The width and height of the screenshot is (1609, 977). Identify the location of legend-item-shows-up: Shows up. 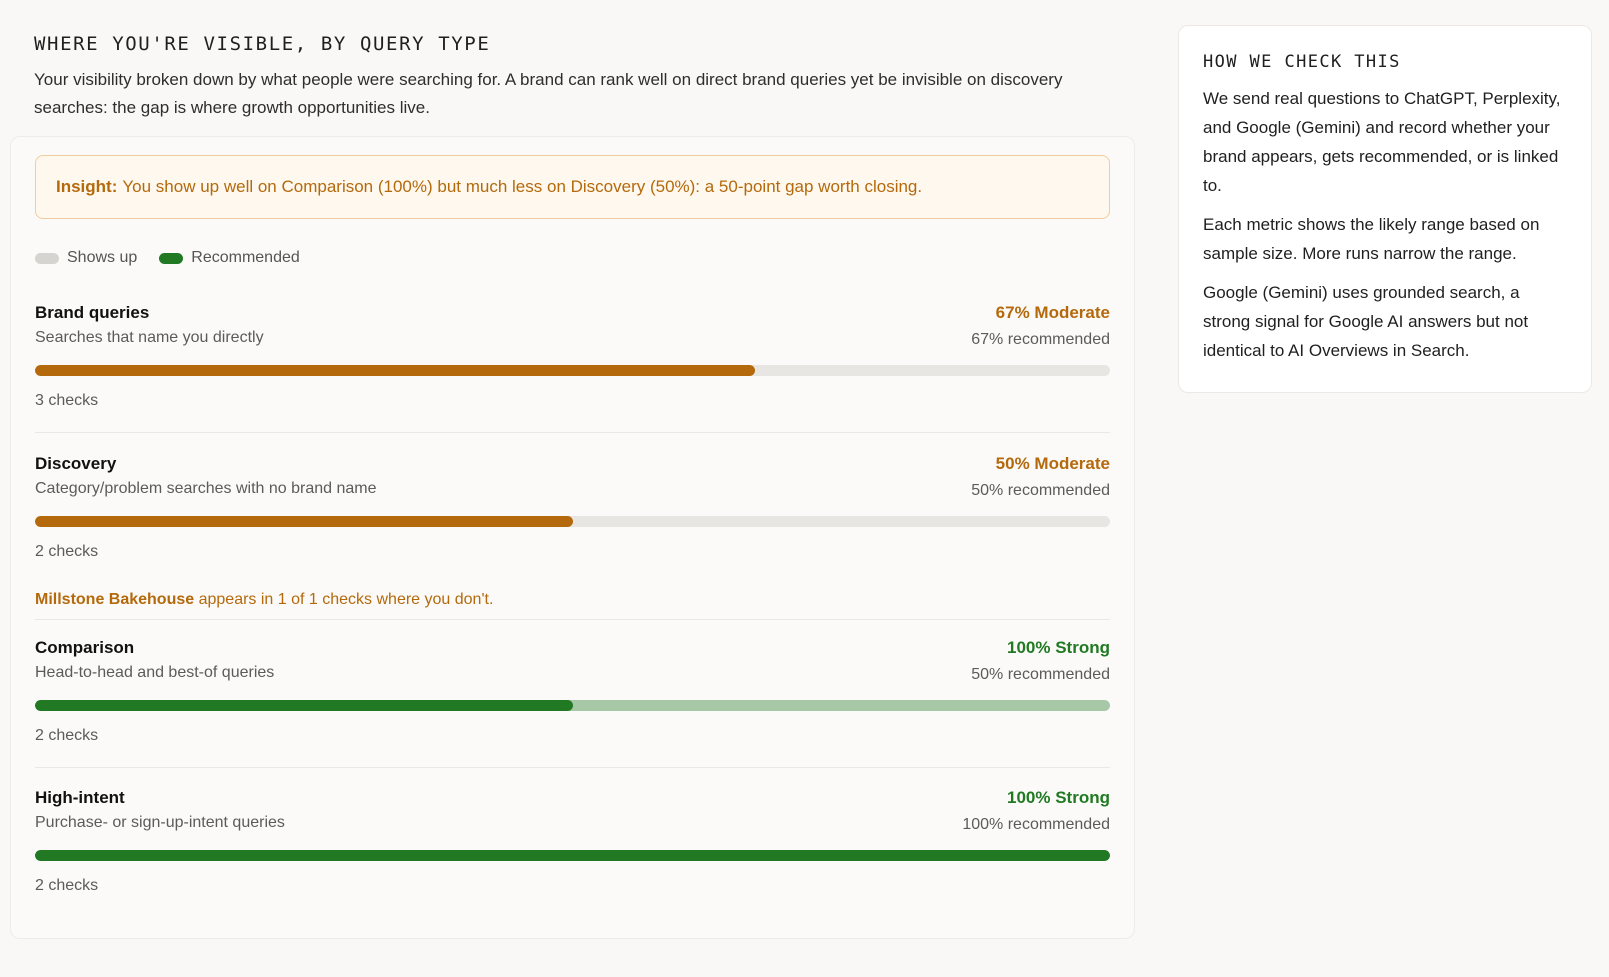
(86, 258).